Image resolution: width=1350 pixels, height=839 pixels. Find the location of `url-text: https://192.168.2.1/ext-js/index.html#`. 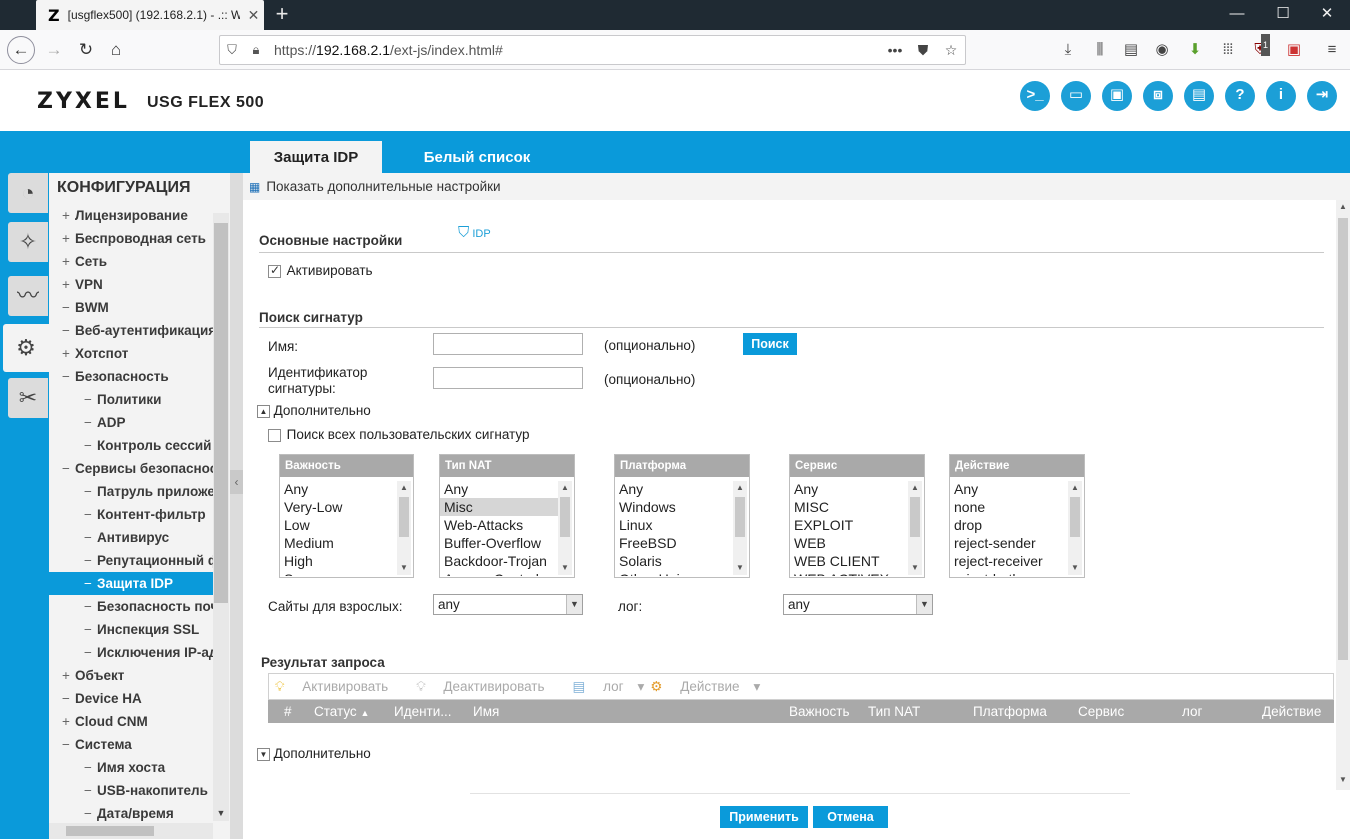

url-text: https://192.168.2.1/ext-js/index.html# is located at coordinates (577, 50).